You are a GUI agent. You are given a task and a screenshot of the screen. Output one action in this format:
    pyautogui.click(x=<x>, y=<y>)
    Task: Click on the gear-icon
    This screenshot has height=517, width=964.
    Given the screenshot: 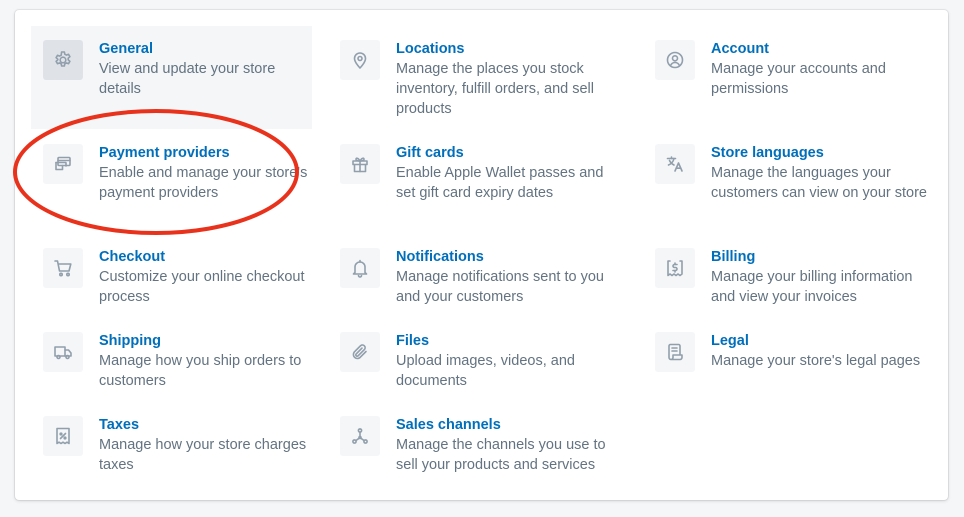 What is the action you would take?
    pyautogui.click(x=63, y=60)
    